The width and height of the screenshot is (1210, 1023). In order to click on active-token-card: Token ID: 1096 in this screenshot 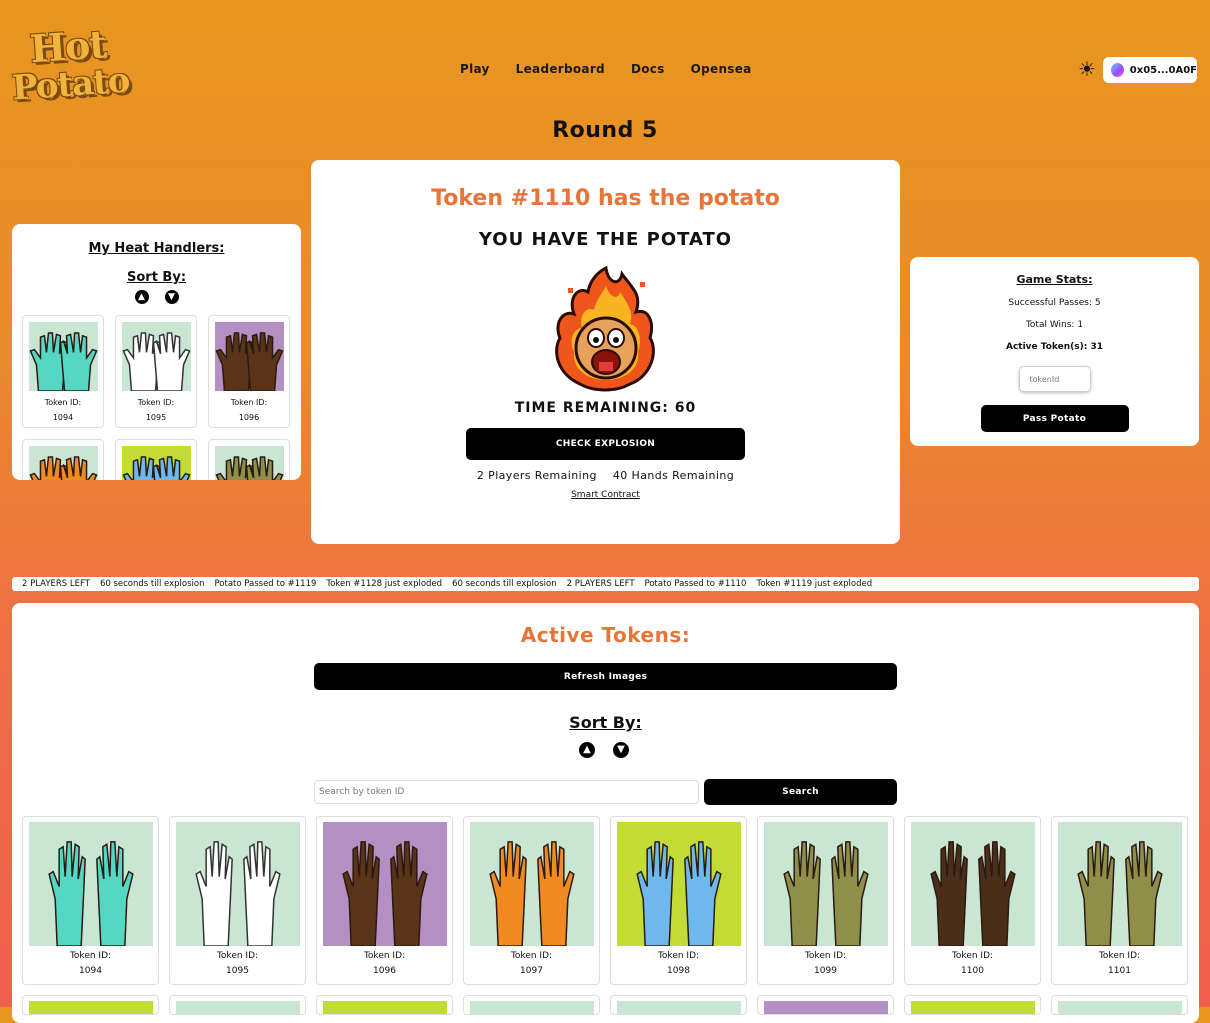, I will do `click(384, 900)`.